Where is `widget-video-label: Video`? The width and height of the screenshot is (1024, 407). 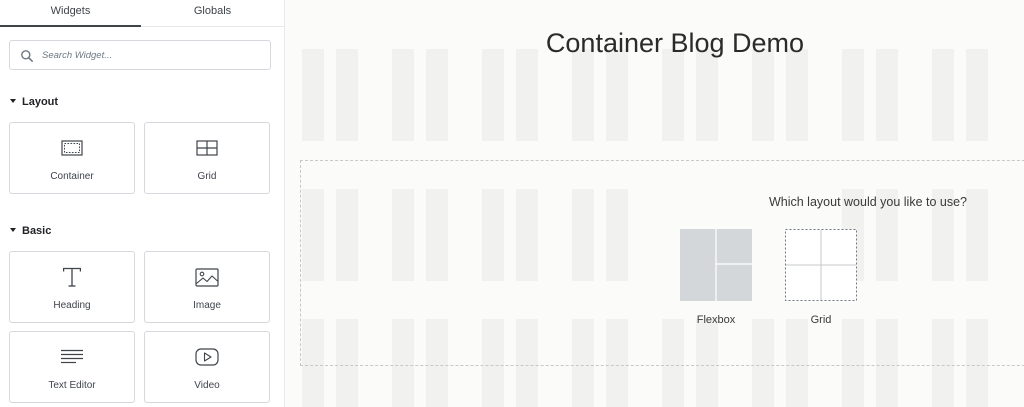
widget-video-label: Video is located at coordinates (207, 385).